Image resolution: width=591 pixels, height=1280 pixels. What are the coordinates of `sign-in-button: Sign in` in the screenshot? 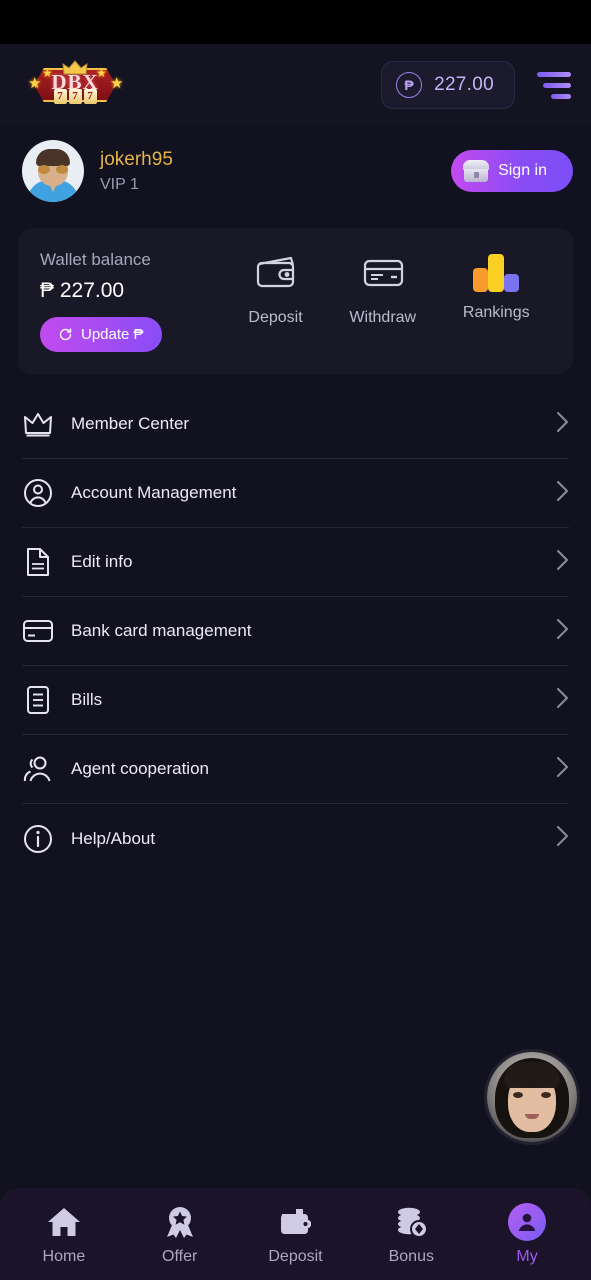 It's located at (512, 171).